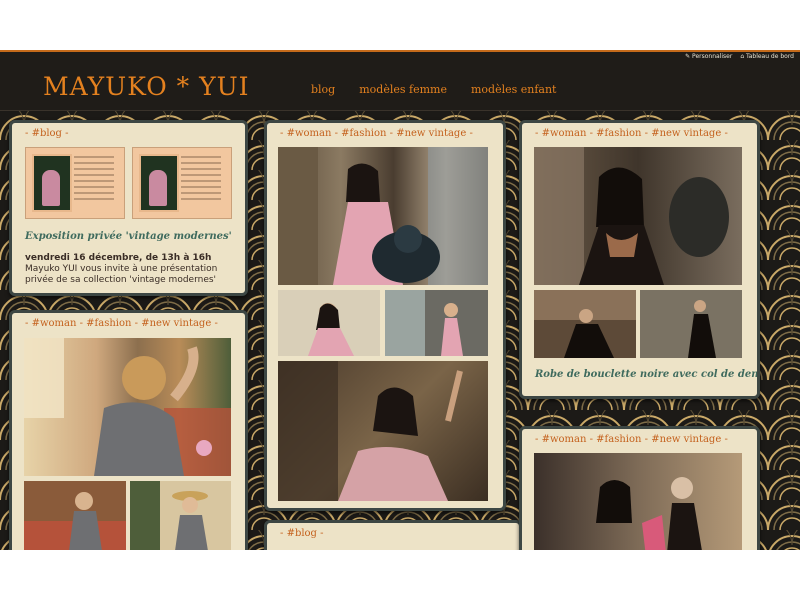  Describe the element at coordinates (638, 216) in the screenshot. I see `fashion-photo-black-lace` at that location.